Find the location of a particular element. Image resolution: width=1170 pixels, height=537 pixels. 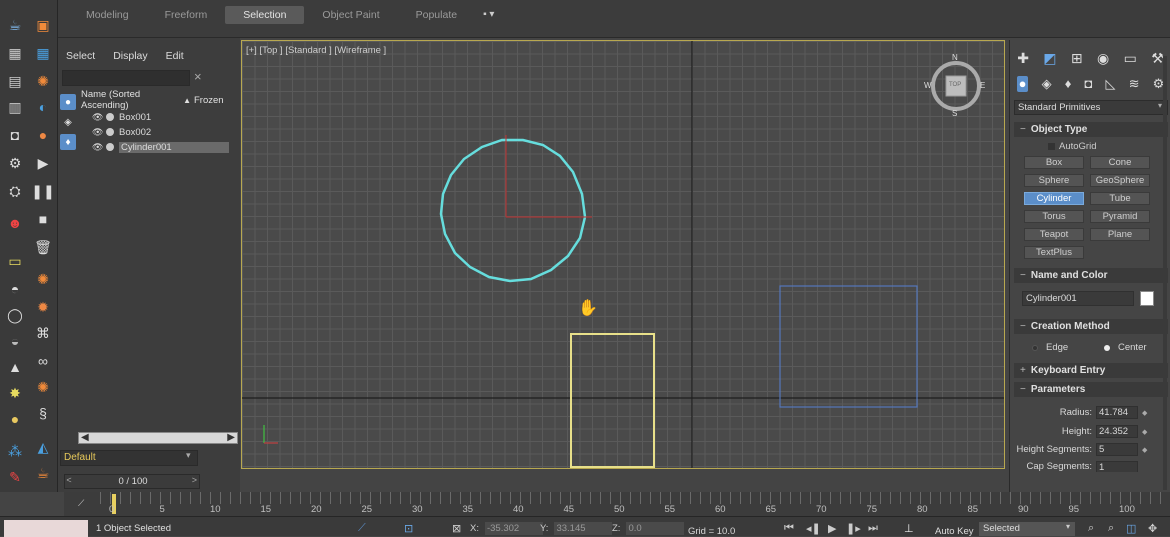

spinner-icon: ◆ is located at coordinates (1144, 413).